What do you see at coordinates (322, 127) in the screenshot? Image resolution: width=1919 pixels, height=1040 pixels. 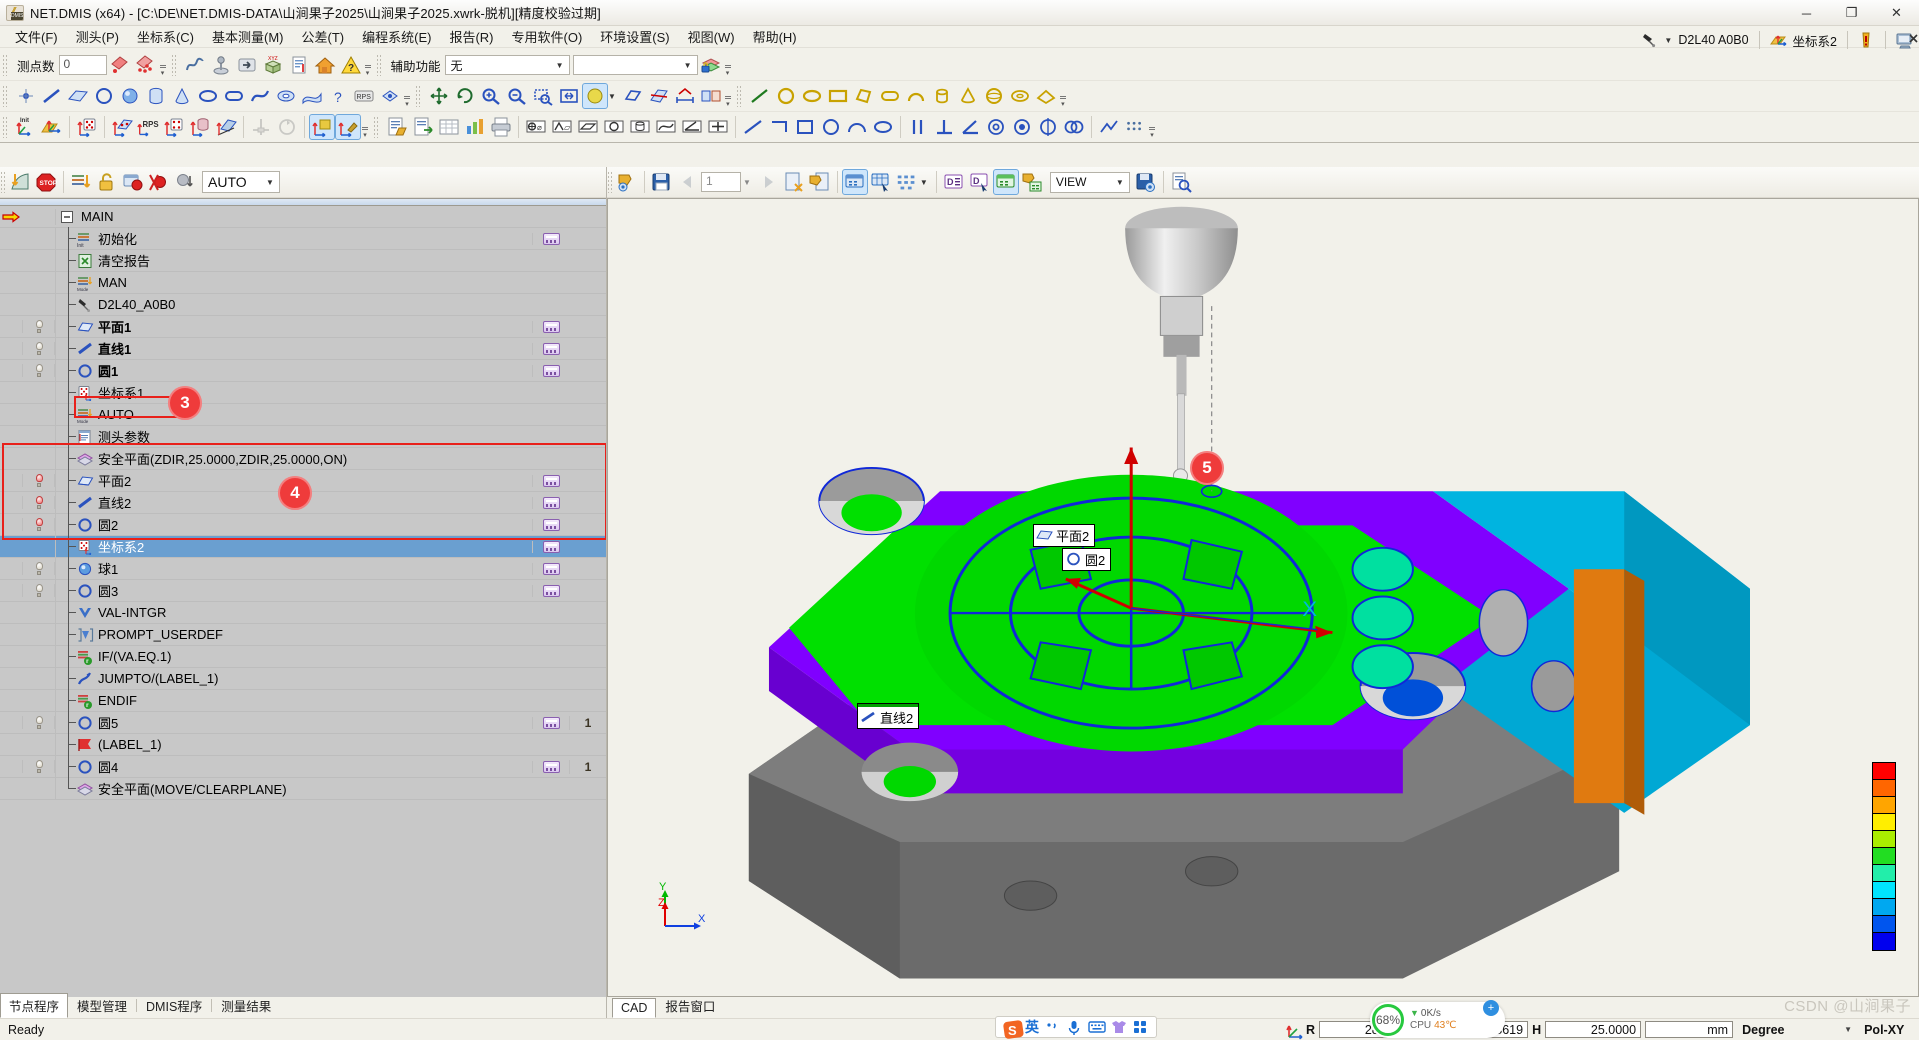 I see `csys-box-active-icon` at bounding box center [322, 127].